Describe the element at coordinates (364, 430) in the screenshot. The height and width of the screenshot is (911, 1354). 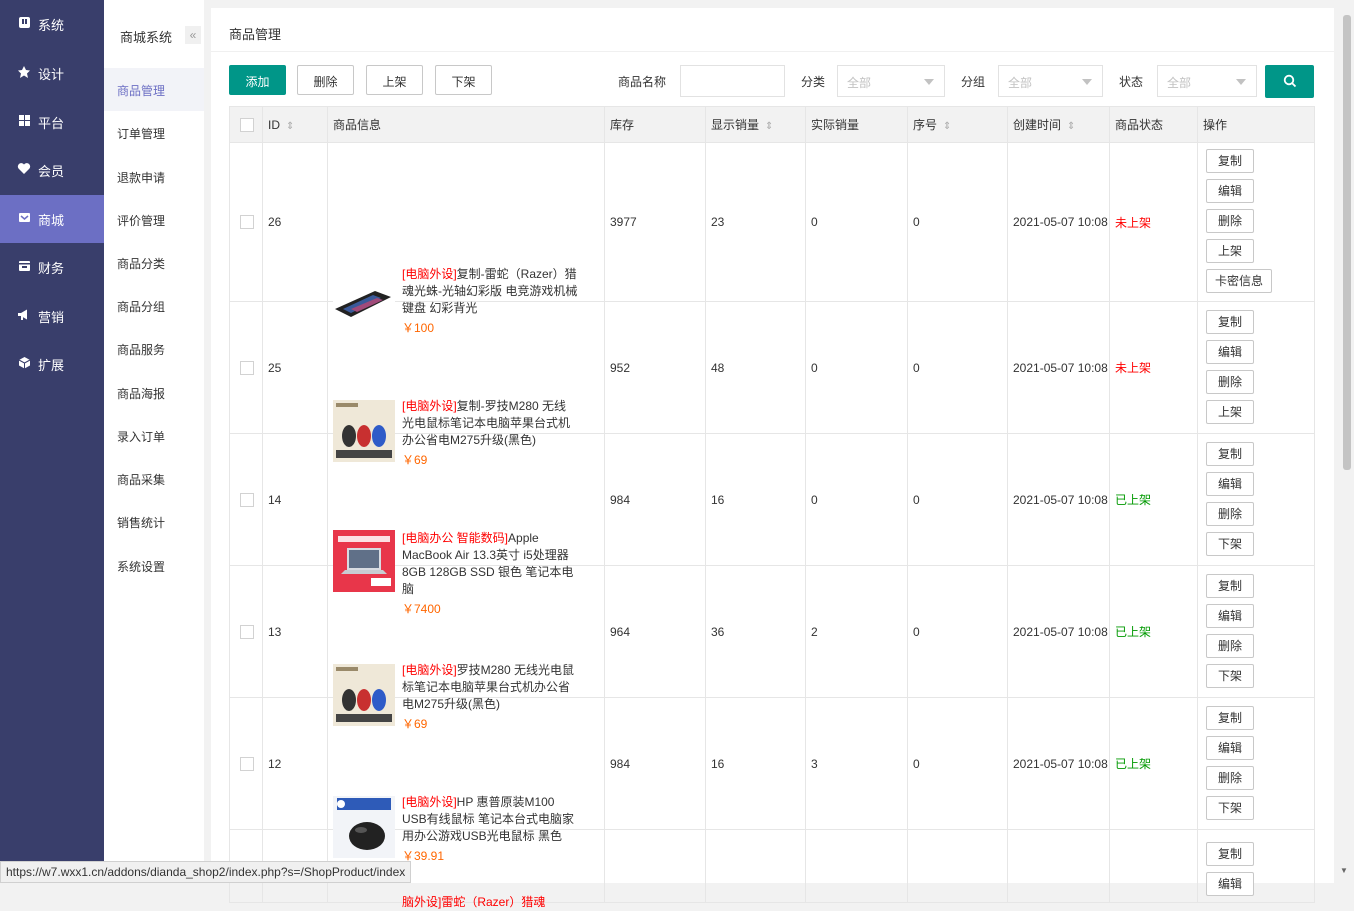
I see `mouse-thumbnail` at that location.